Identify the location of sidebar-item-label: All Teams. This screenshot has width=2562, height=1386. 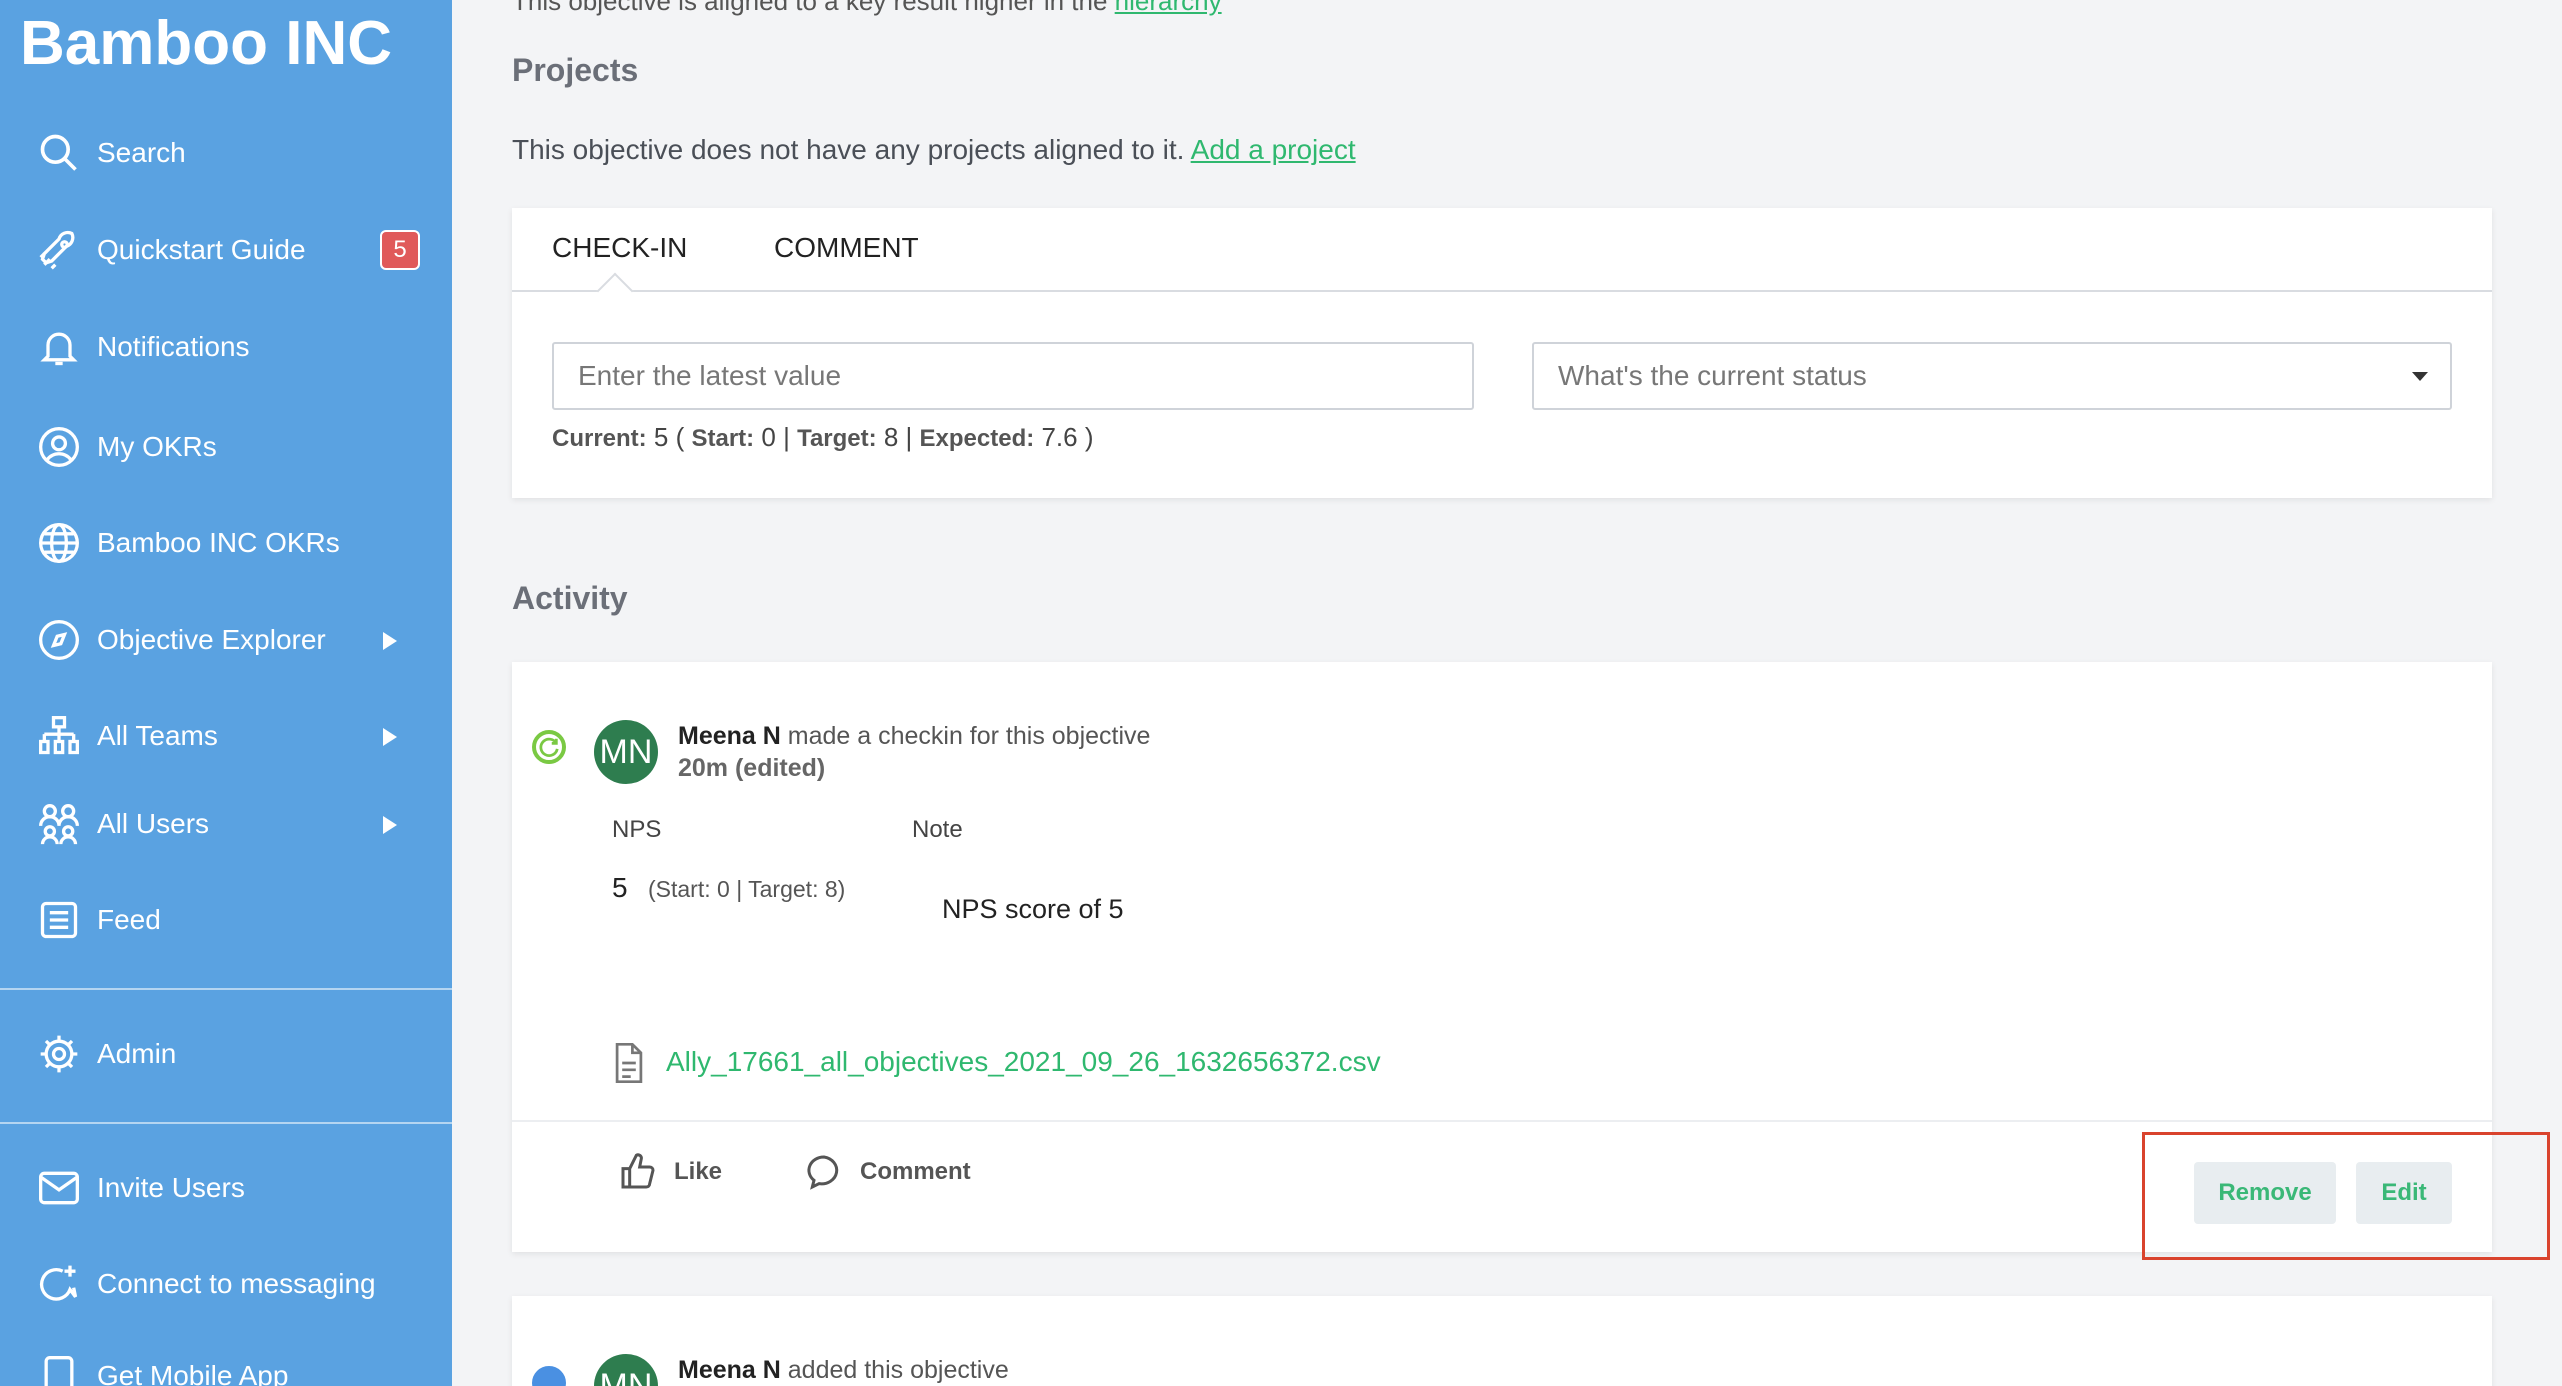
(157, 735).